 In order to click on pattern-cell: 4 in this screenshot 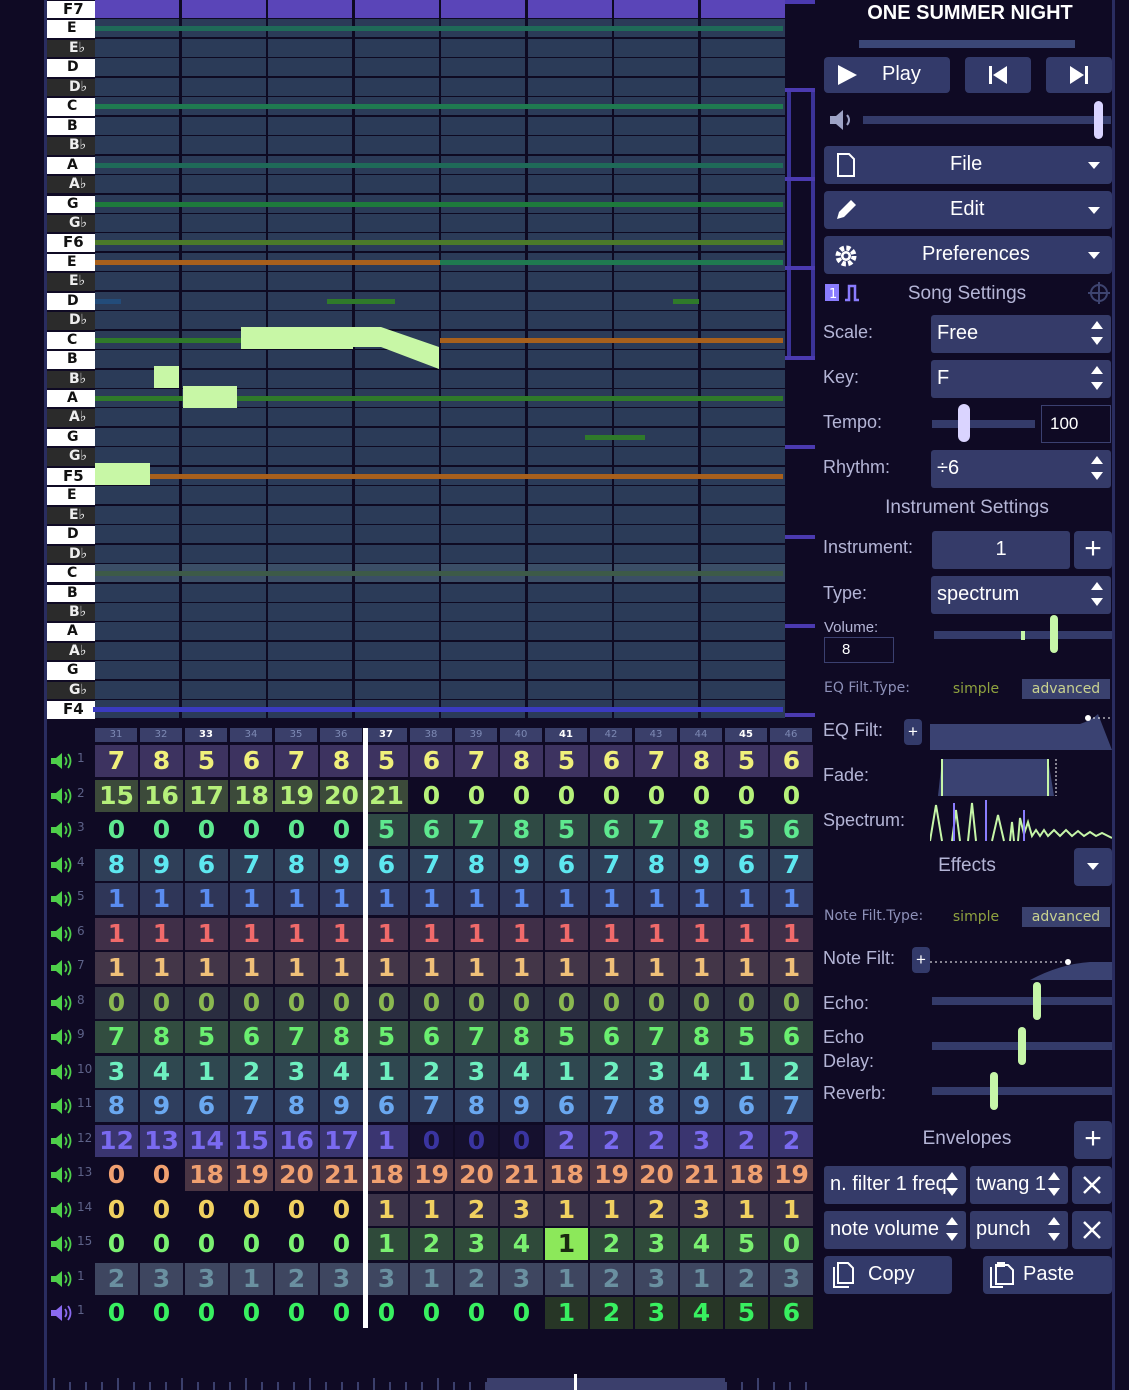, I will do `click(521, 1071)`.